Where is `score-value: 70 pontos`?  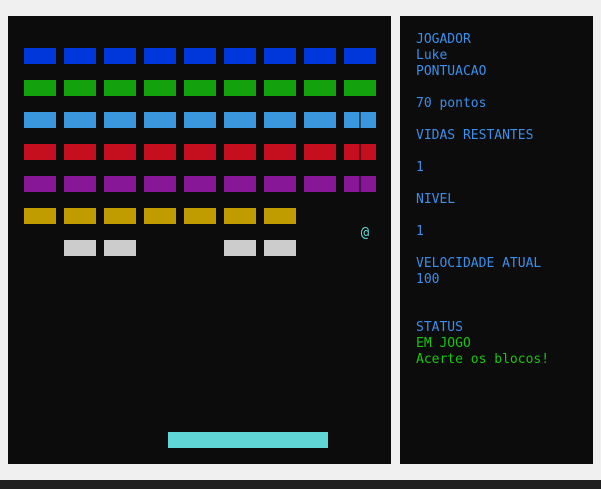 score-value: 70 pontos is located at coordinates (451, 103).